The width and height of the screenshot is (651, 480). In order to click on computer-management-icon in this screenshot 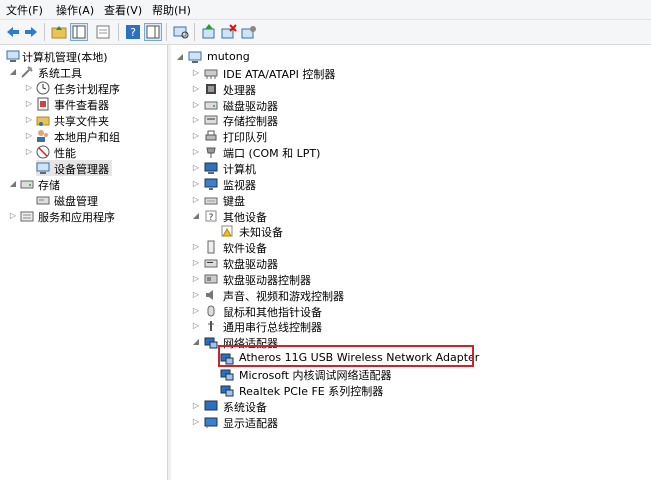, I will do `click(13, 56)`.